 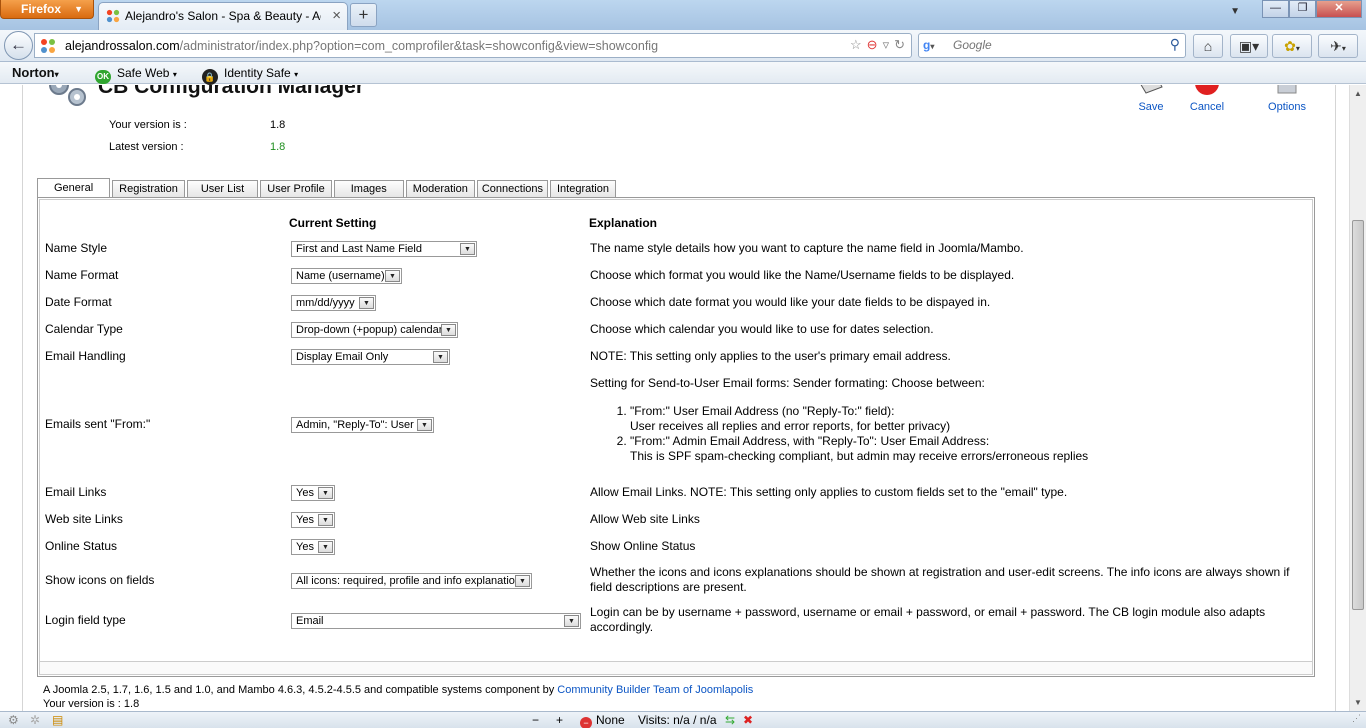 I want to click on url-bar-icons: ☆ ⊖ ▿ ↻, so click(x=877, y=45).